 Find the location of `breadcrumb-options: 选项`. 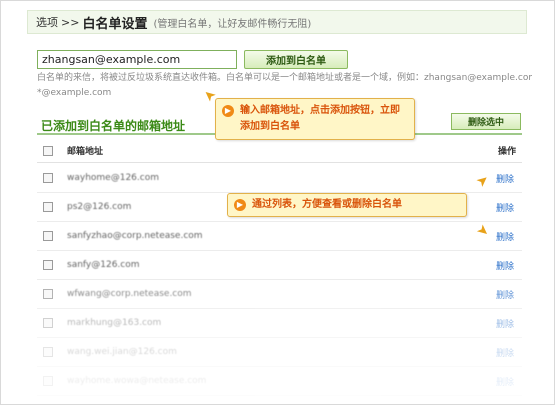

breadcrumb-options: 选项 is located at coordinates (47, 22).